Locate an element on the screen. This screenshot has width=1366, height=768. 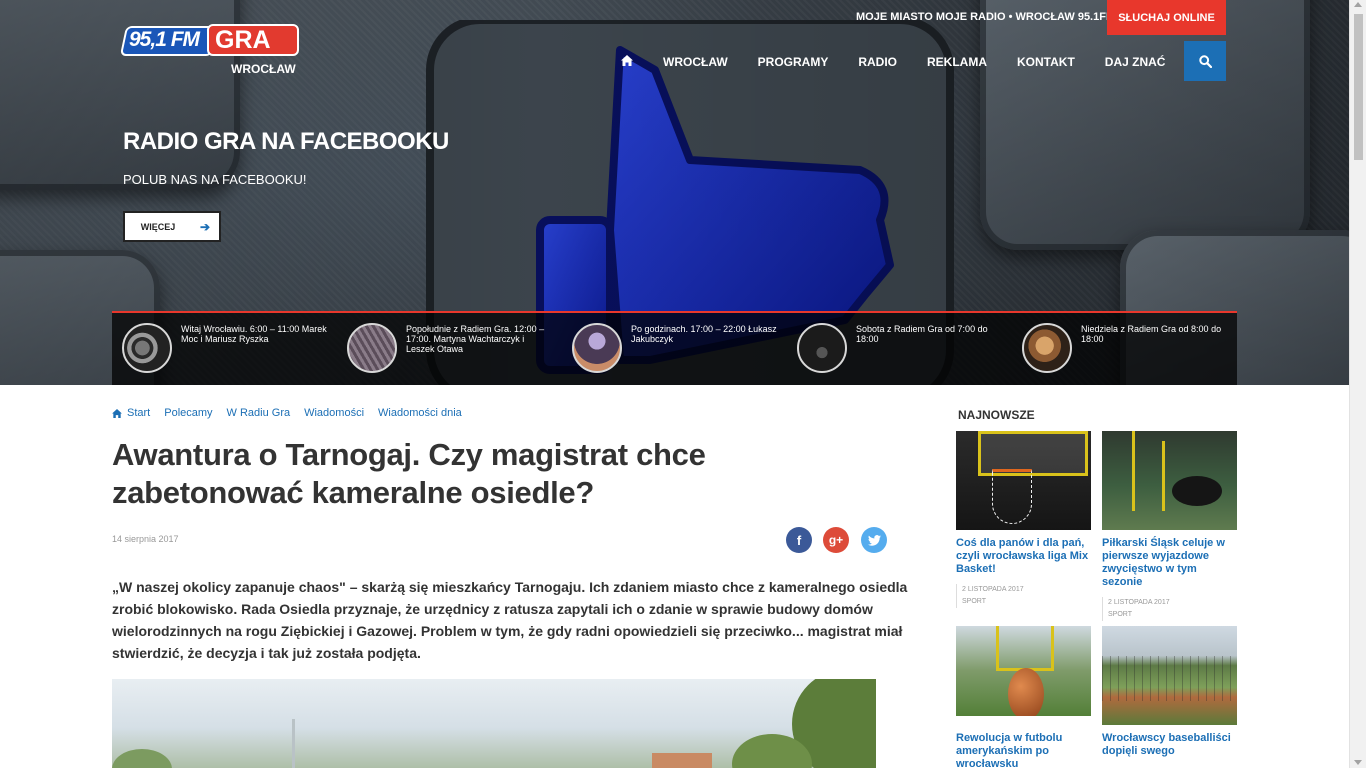
article-image is located at coordinates (494, 723).